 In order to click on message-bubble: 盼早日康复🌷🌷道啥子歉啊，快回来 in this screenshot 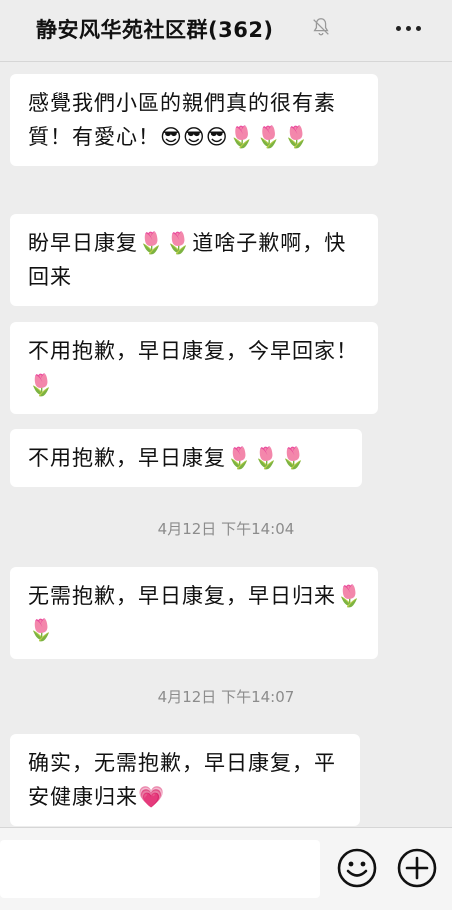, I will do `click(194, 260)`.